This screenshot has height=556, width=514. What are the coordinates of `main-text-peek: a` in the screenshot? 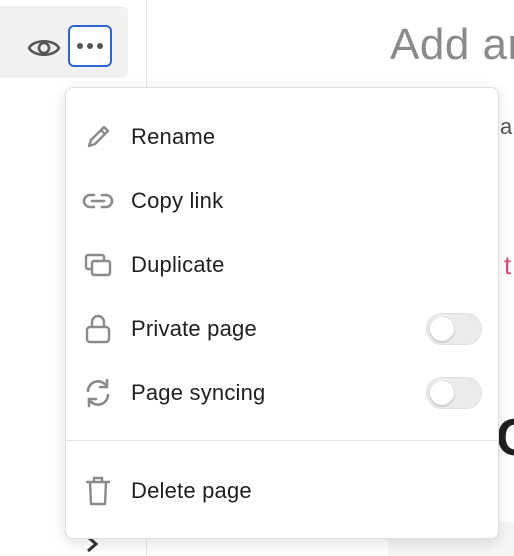 It's located at (506, 126).